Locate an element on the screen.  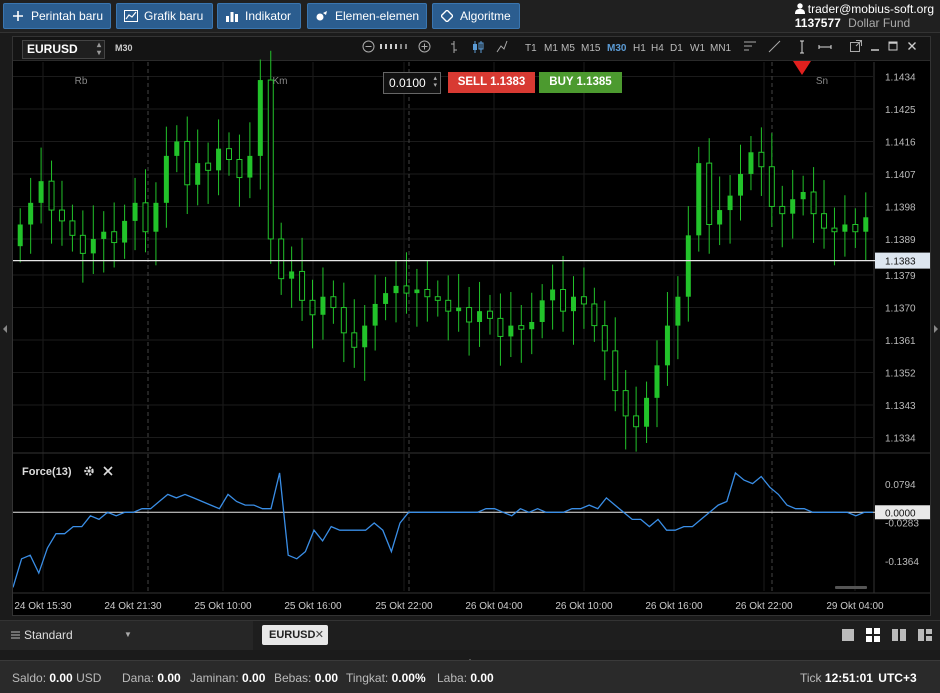
expand-panel-icon is located at coordinates (470, 657).